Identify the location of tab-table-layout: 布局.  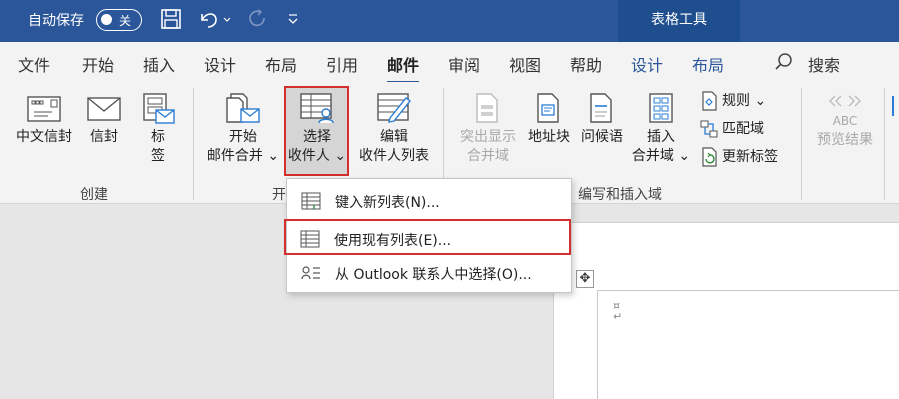
(708, 64).